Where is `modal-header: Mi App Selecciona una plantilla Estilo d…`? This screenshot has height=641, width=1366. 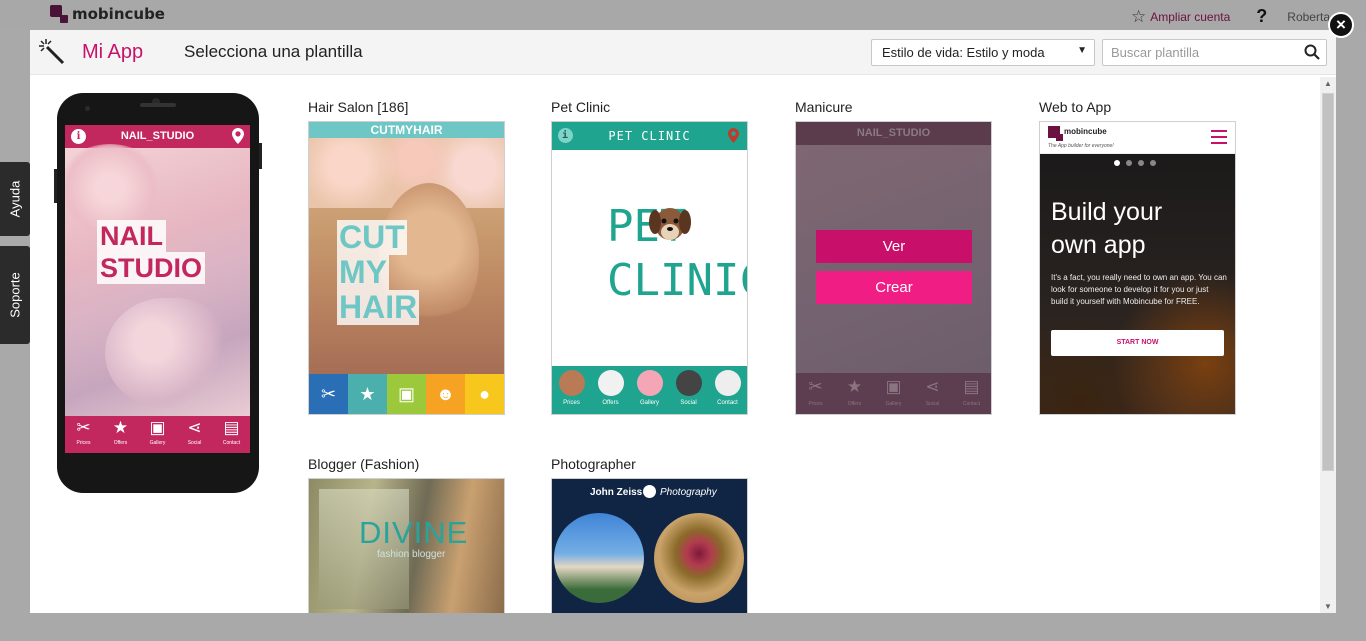 modal-header: Mi App Selecciona una plantilla Estilo d… is located at coordinates (683, 52).